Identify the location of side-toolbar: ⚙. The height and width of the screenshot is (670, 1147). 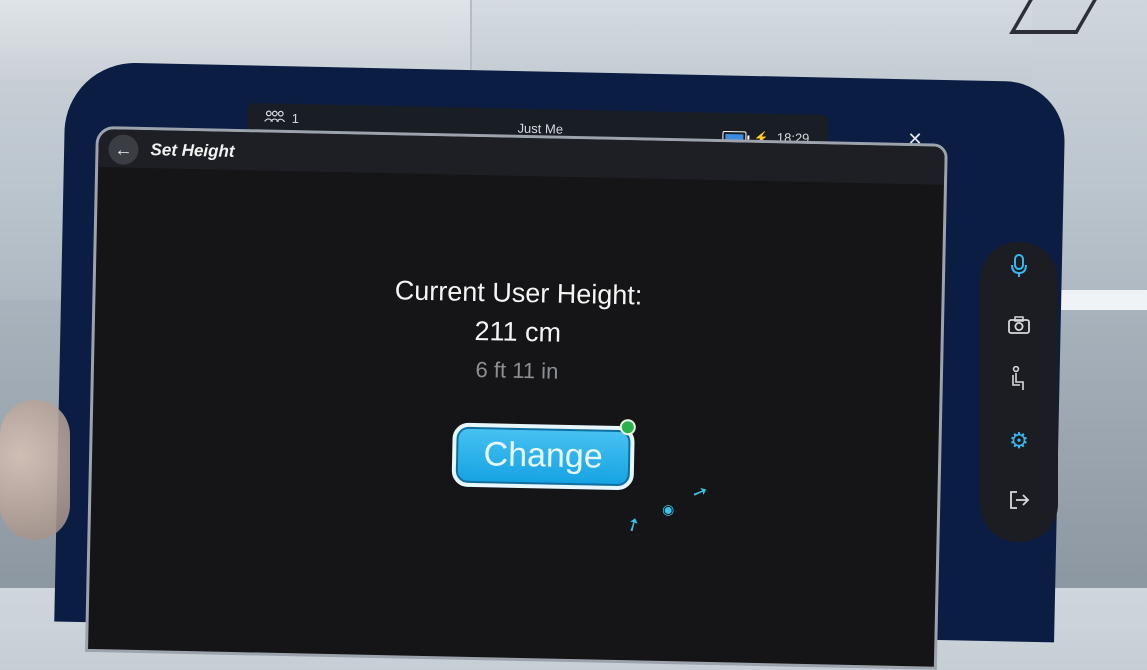
(1019, 392).